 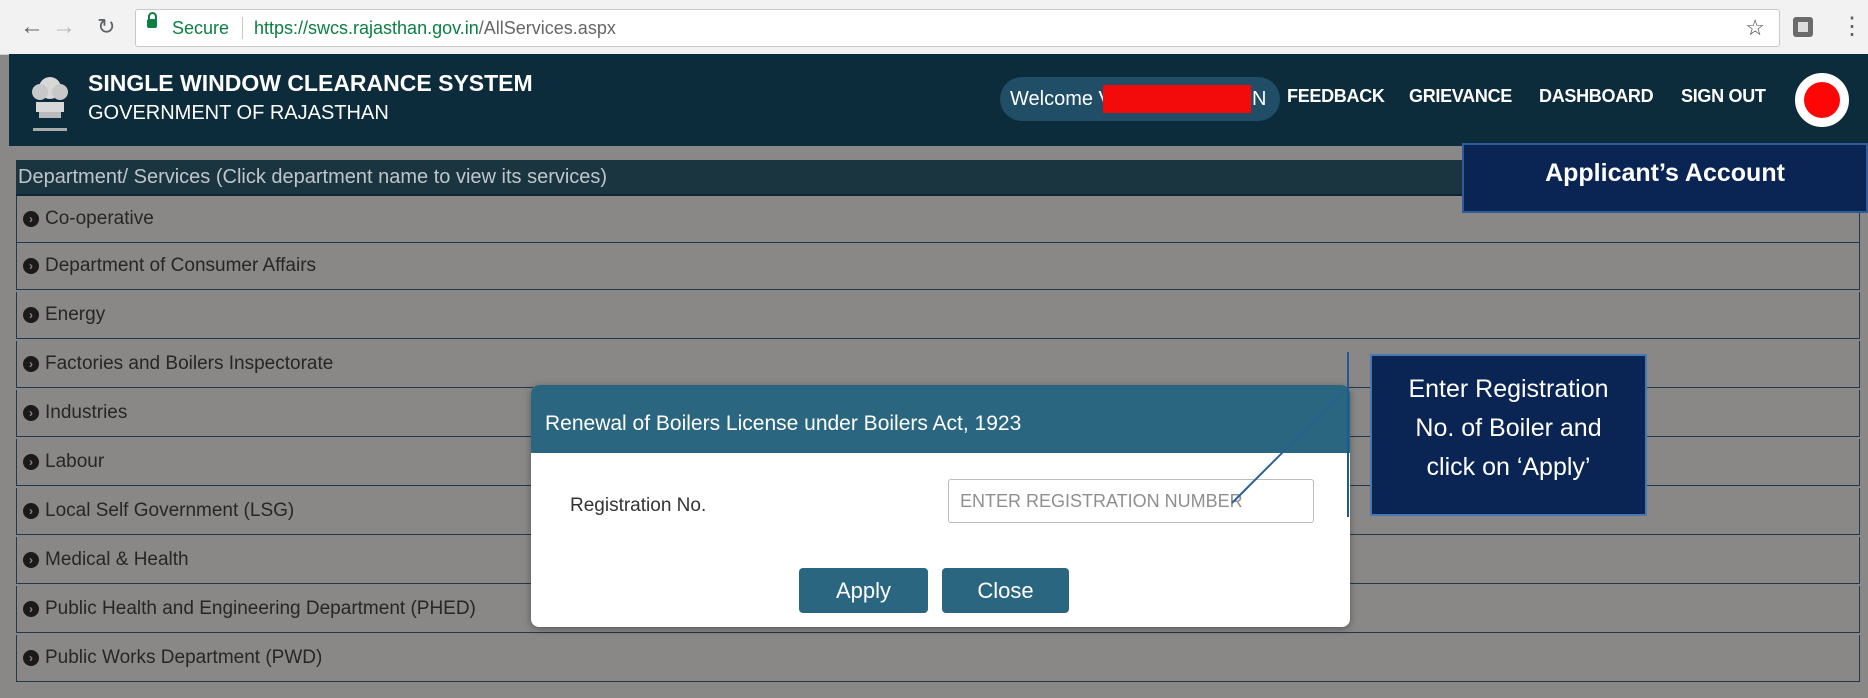 What do you see at coordinates (50, 104) in the screenshot?
I see `state-emblem-logo` at bounding box center [50, 104].